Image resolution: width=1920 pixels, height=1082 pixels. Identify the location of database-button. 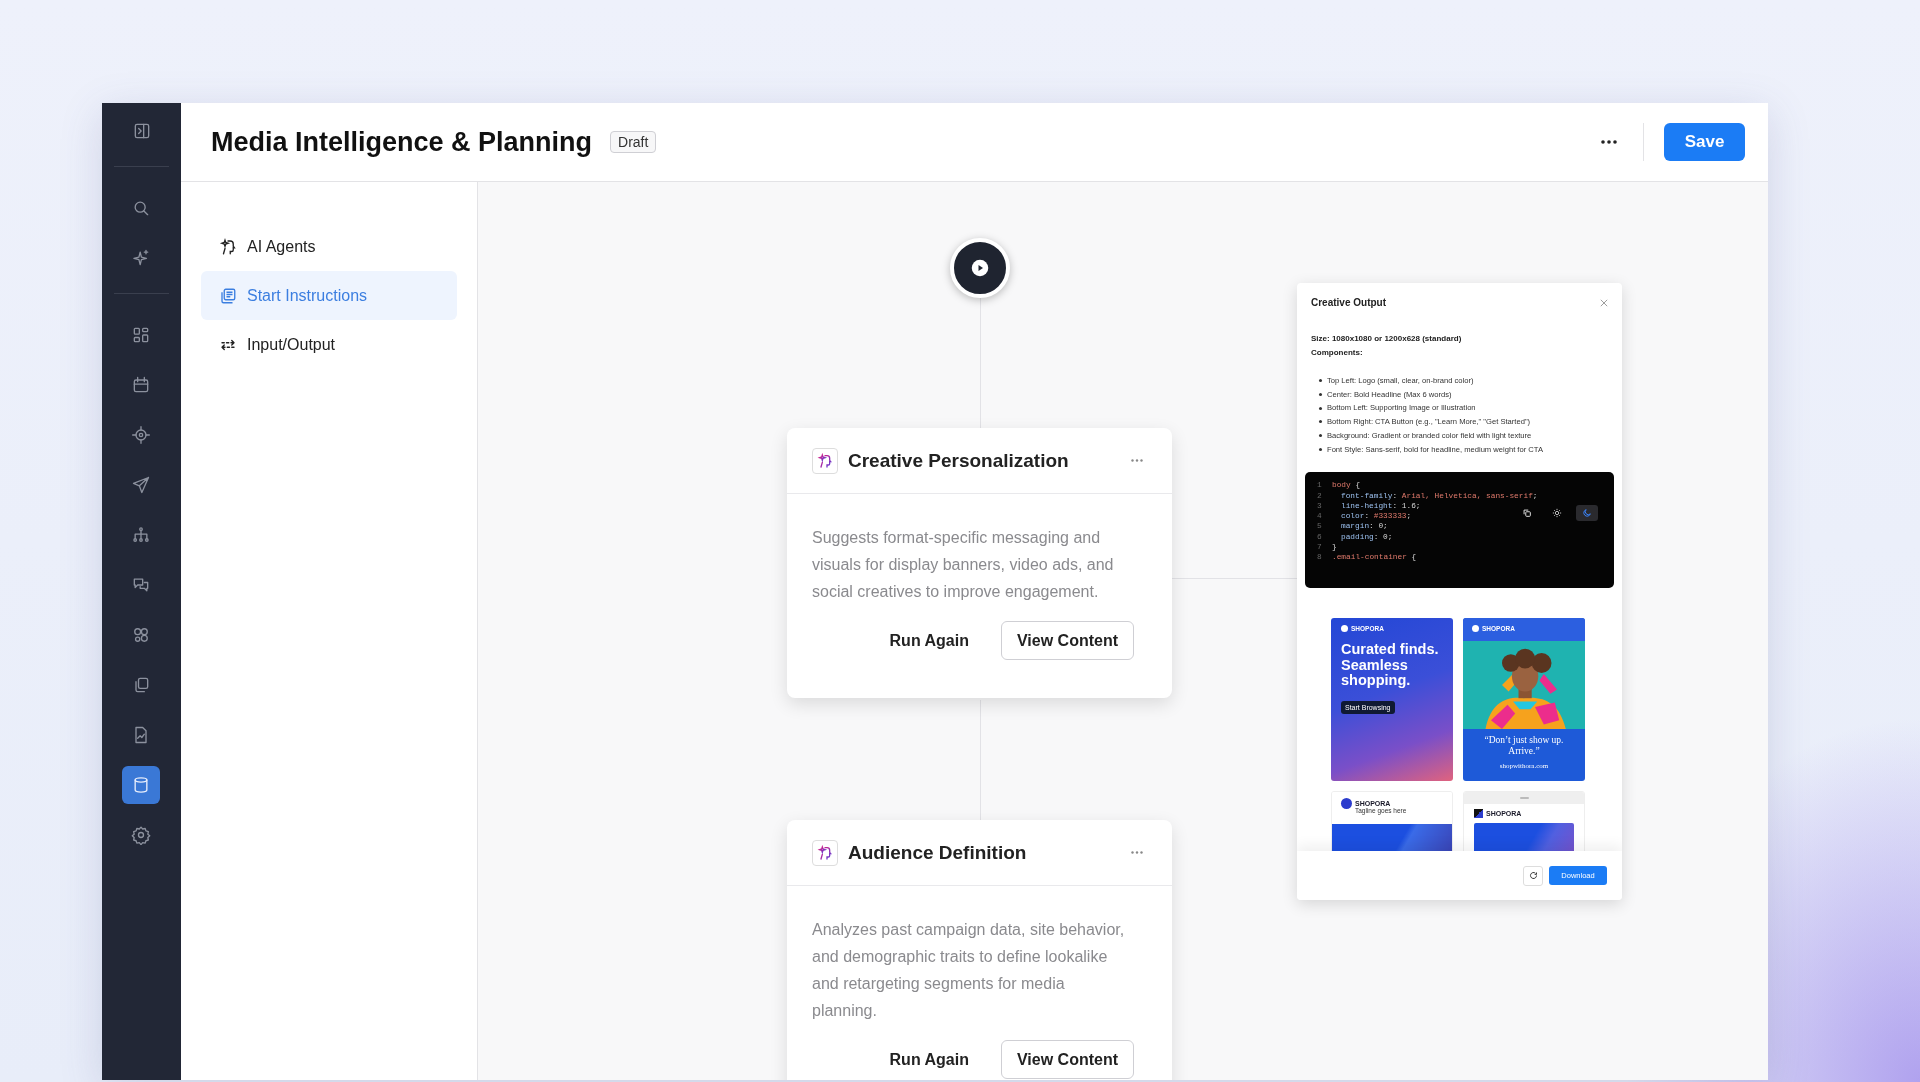
(141, 785).